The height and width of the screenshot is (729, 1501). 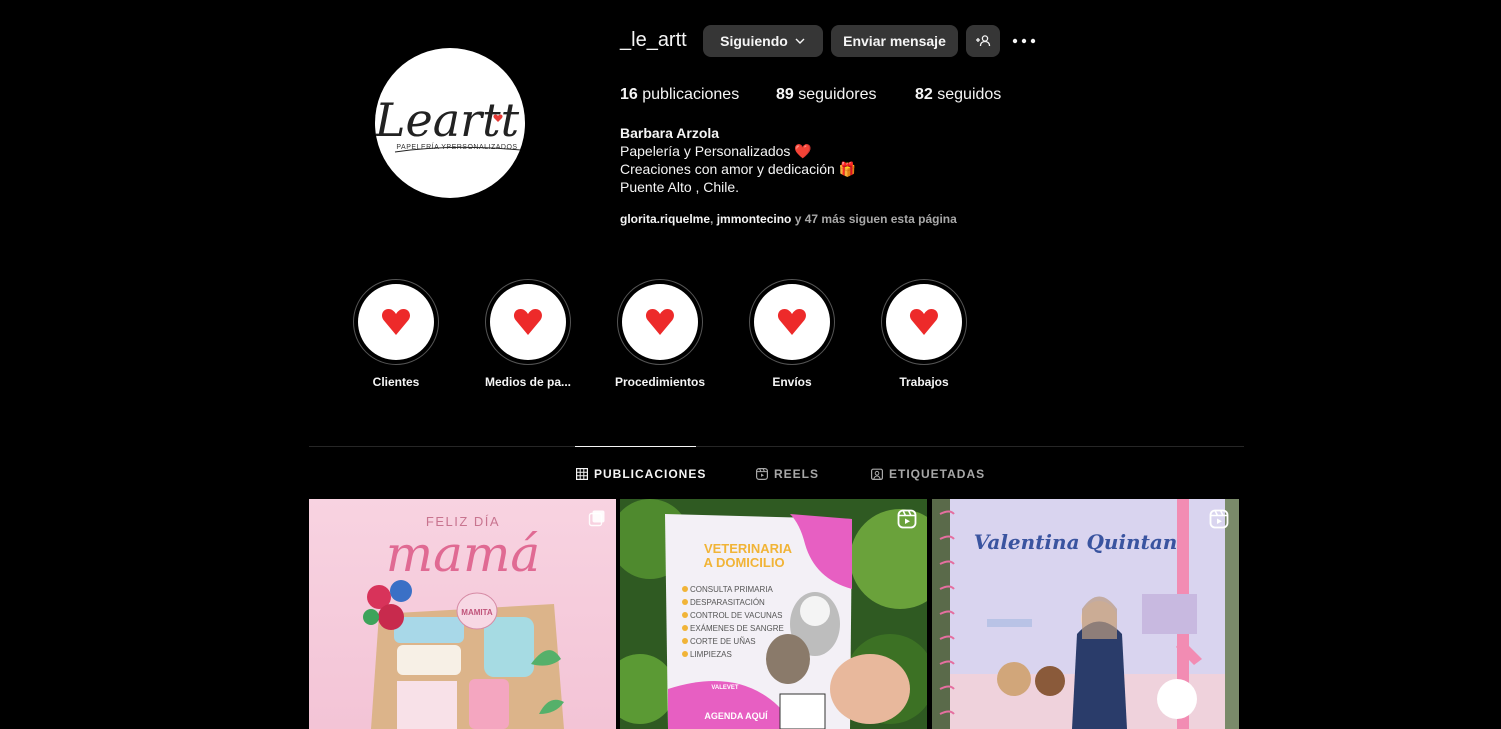 What do you see at coordinates (463, 554) in the screenshot?
I see `post-heading-big: mamá` at bounding box center [463, 554].